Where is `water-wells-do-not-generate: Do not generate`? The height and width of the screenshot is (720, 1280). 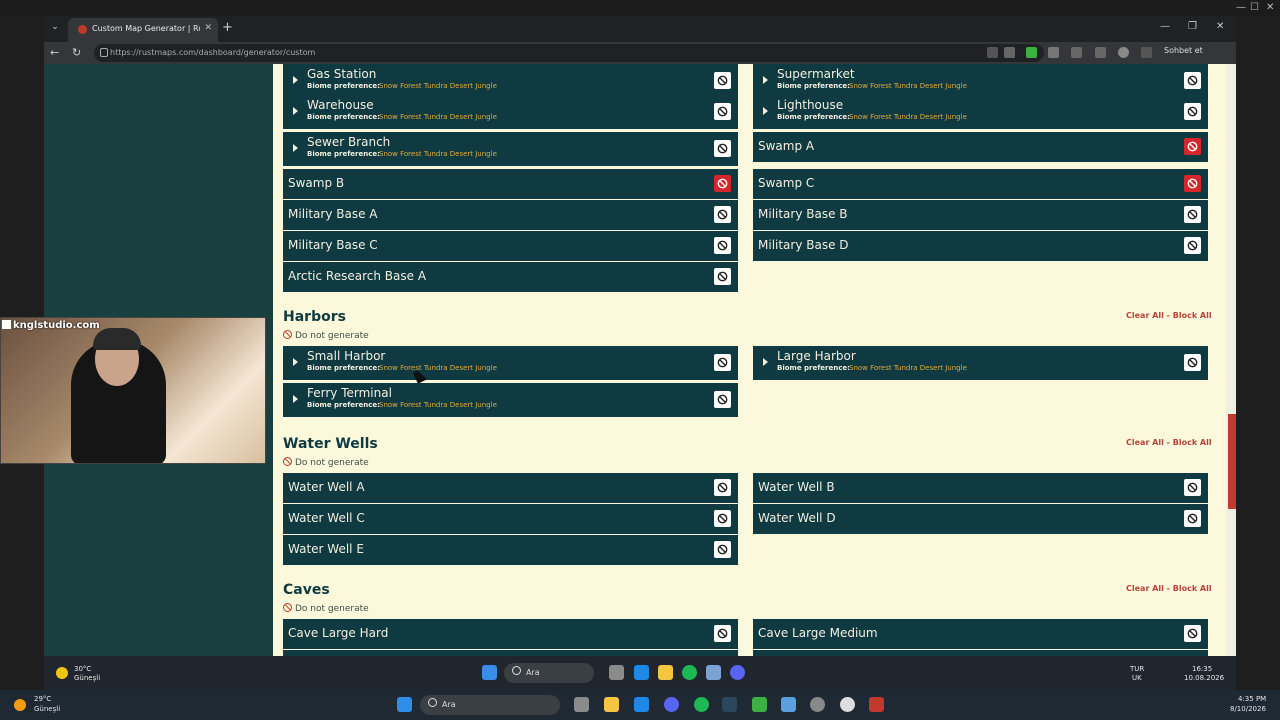
water-wells-do-not-generate: Do not generate is located at coordinates (326, 462).